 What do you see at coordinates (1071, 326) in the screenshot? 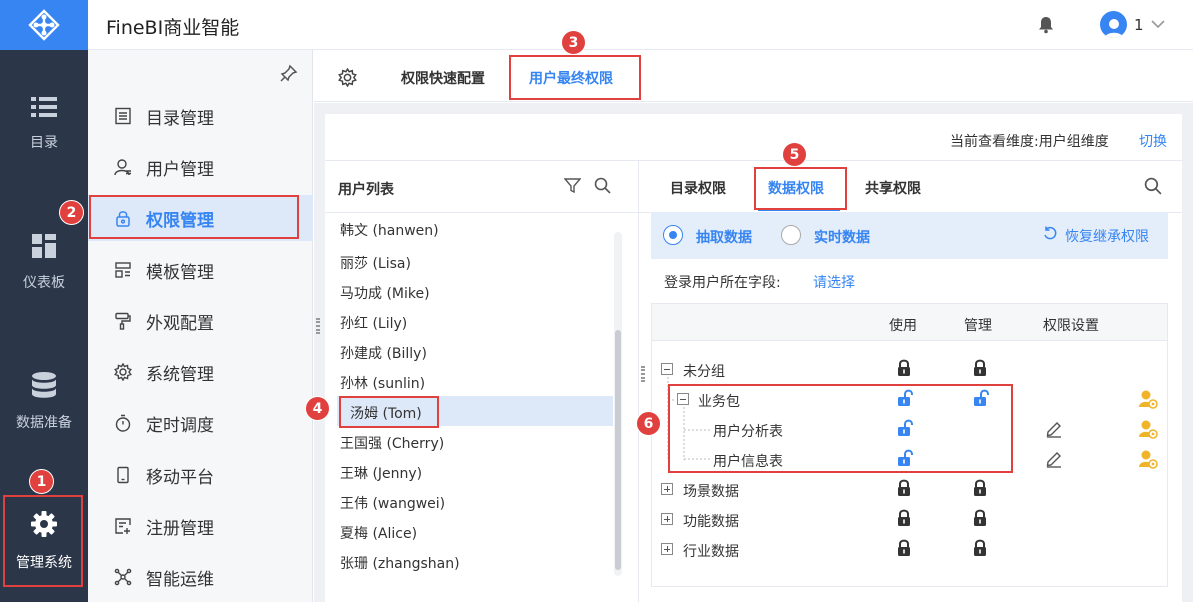
I see `header-setting: 权限设置` at bounding box center [1071, 326].